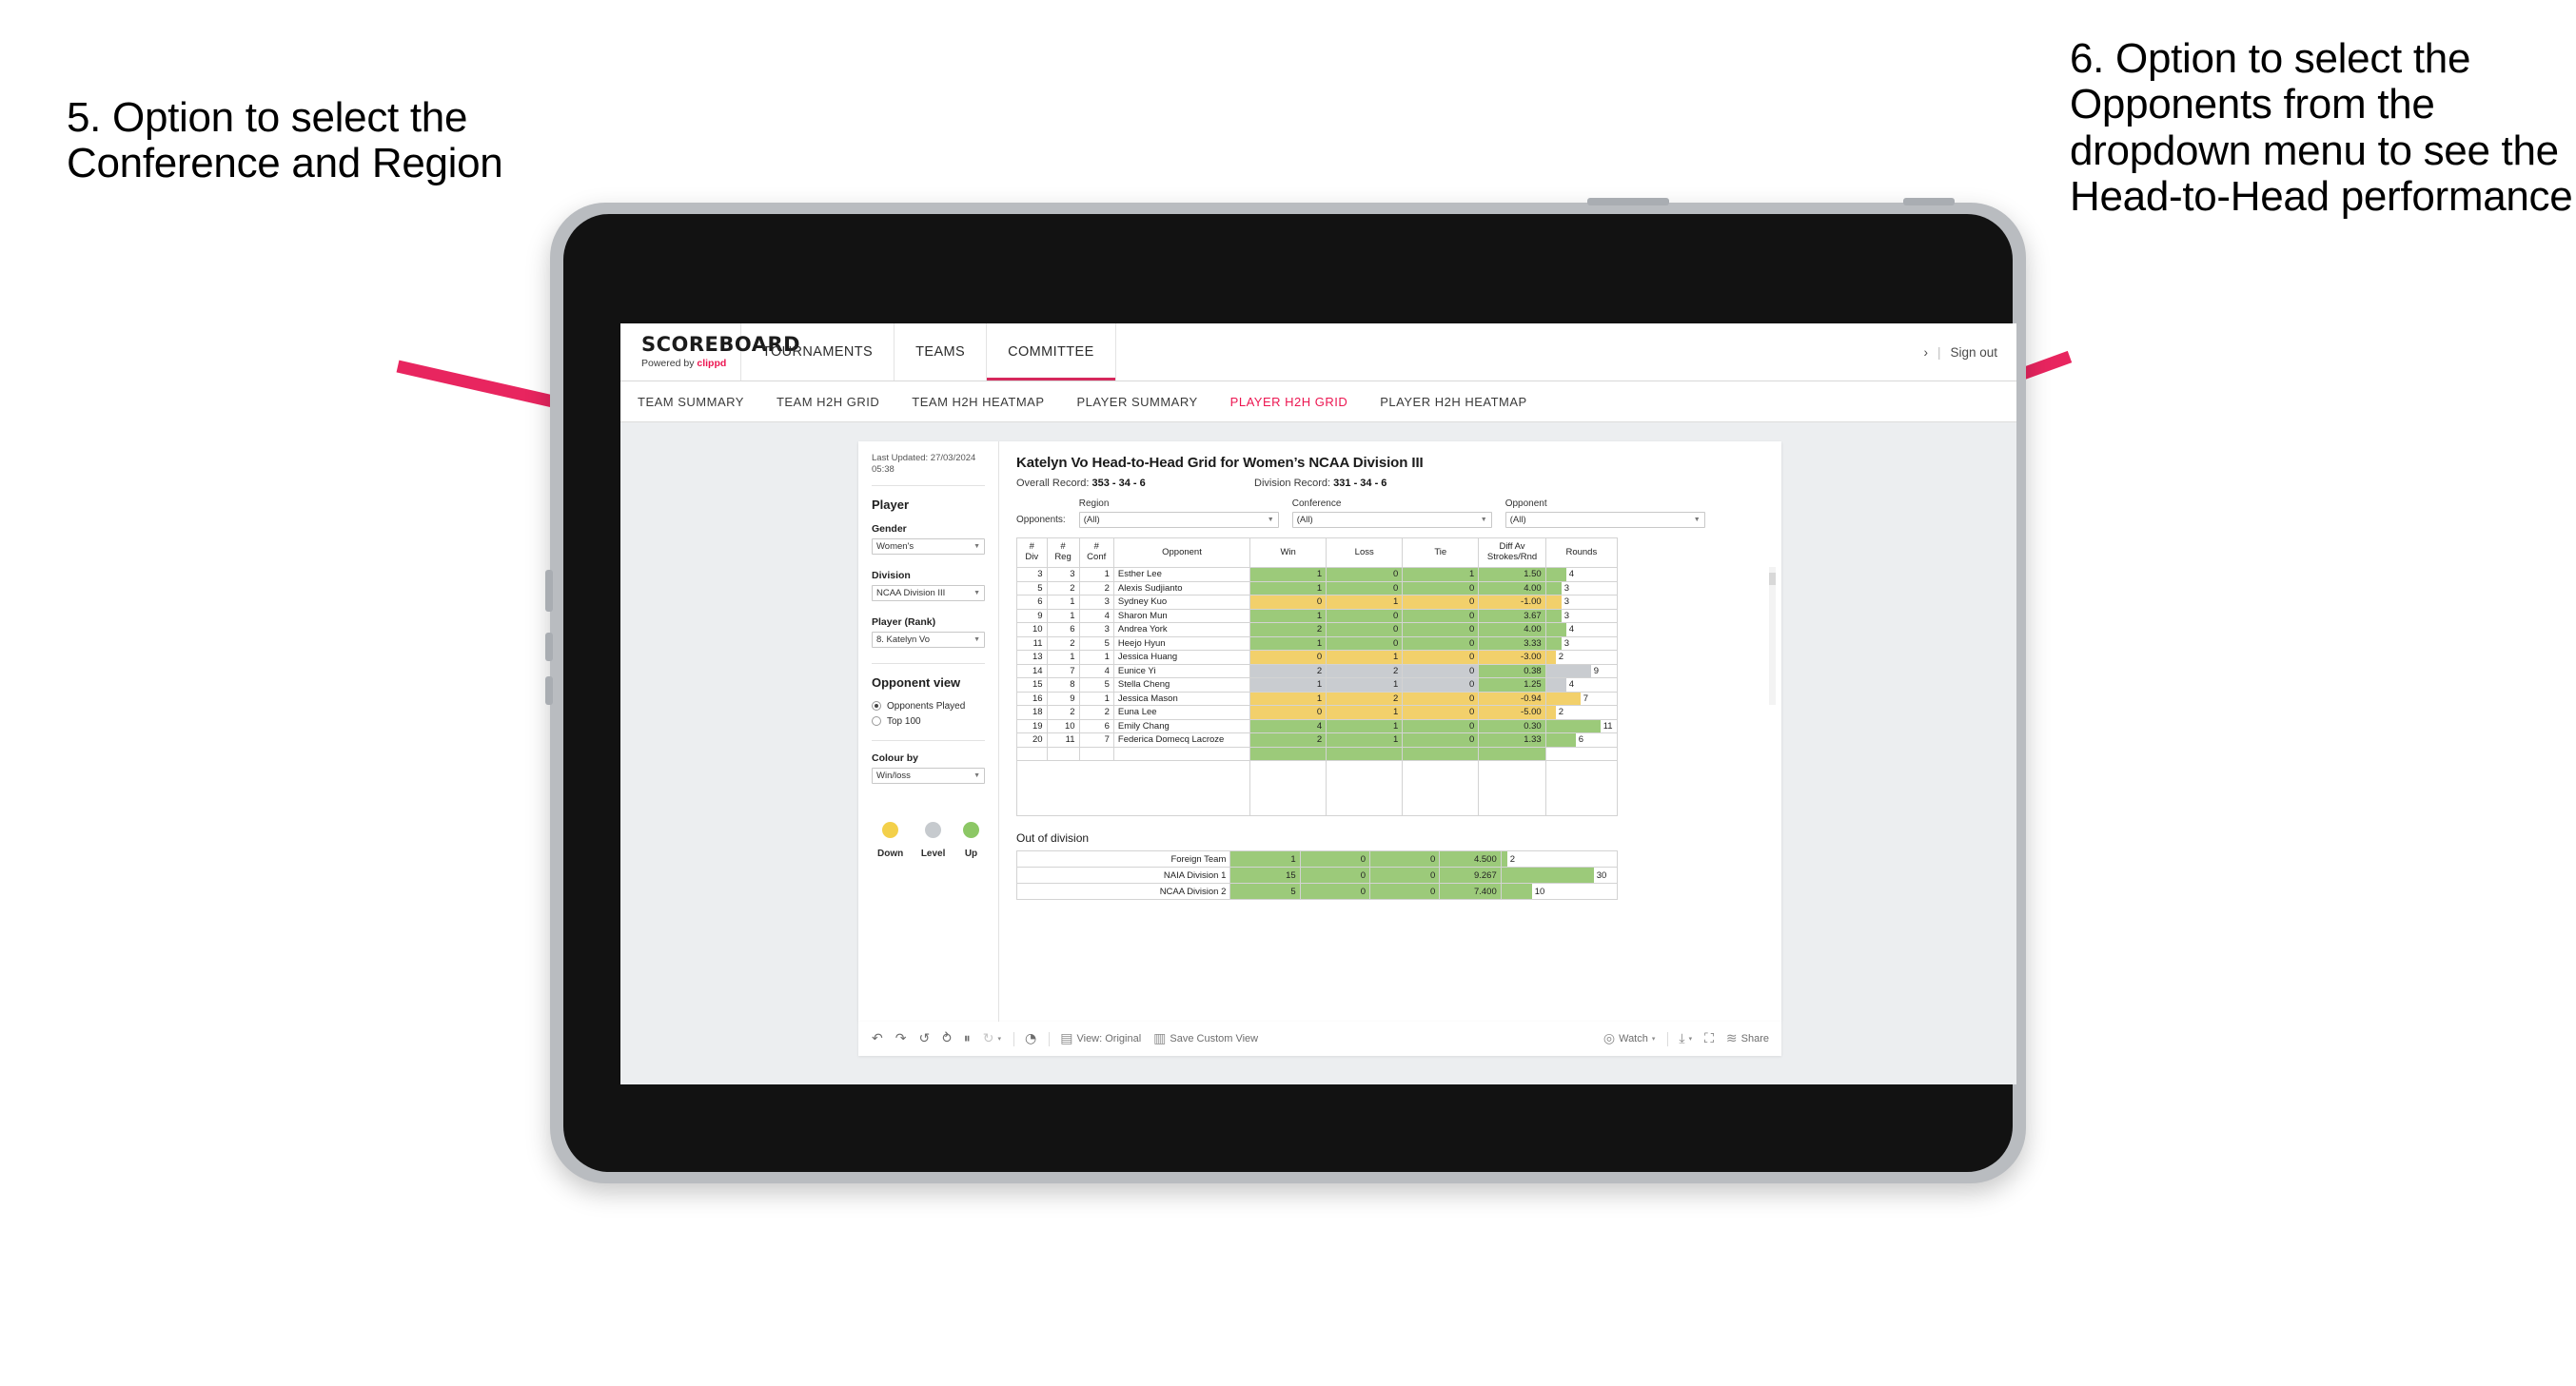 The height and width of the screenshot is (1386, 2576). Describe the element at coordinates (1629, 1038) in the screenshot. I see `watch-button: ◎ Watch ▾` at that location.